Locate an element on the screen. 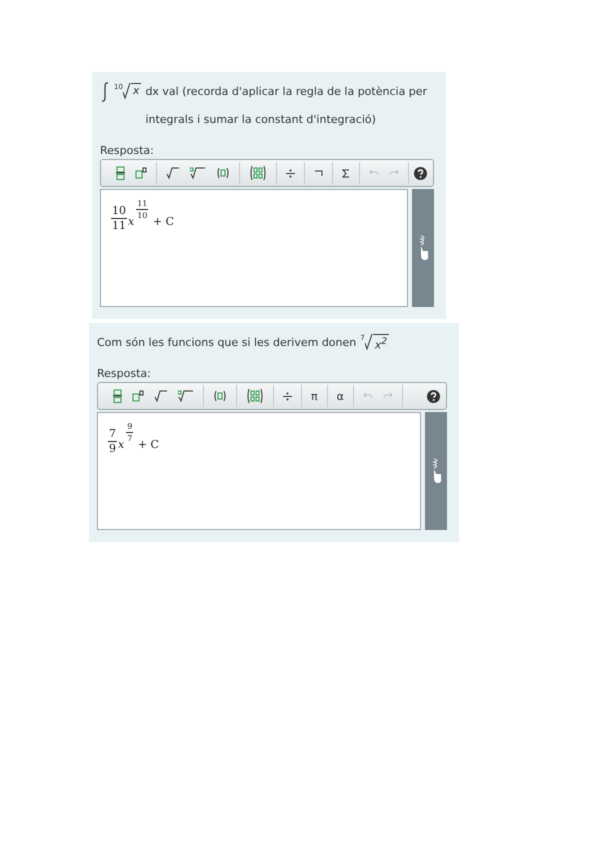 The width and height of the screenshot is (599, 848). math-answer: 10 11 x 11 10 + C is located at coordinates (143, 215).